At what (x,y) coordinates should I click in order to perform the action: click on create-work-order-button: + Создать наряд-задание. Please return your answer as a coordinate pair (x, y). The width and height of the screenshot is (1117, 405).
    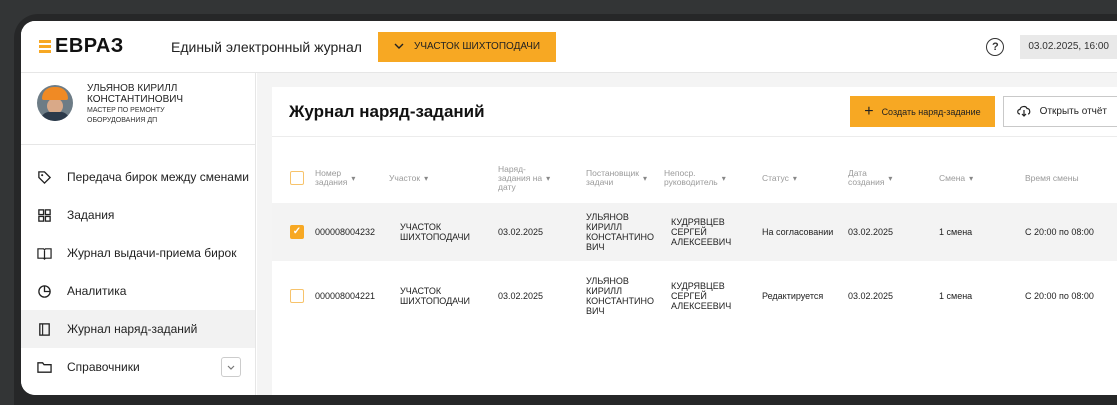
    Looking at the image, I should click on (922, 111).